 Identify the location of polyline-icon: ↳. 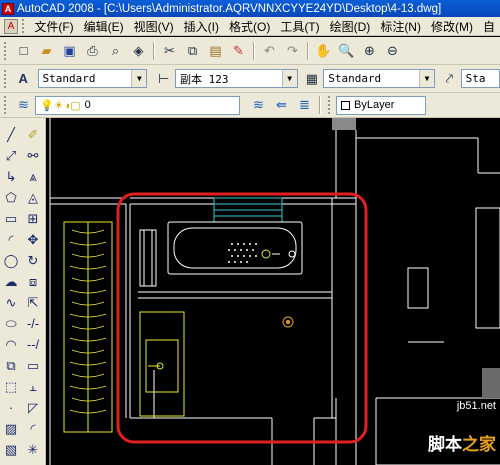
(11, 176).